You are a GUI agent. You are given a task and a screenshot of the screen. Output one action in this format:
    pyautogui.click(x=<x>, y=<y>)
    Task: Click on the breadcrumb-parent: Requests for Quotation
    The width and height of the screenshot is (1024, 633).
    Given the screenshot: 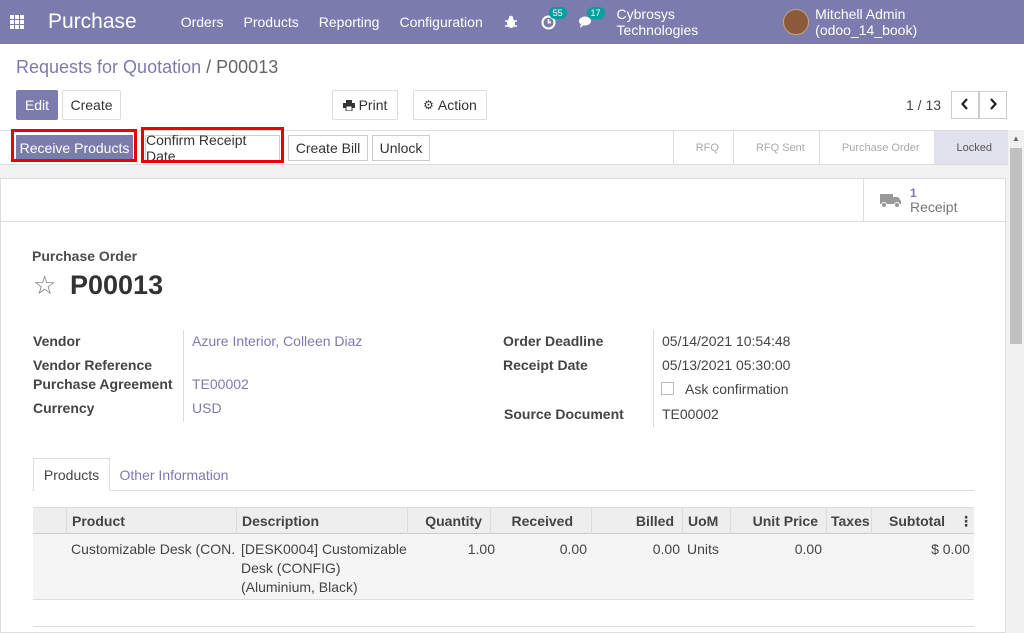 What is the action you would take?
    pyautogui.click(x=108, y=67)
    